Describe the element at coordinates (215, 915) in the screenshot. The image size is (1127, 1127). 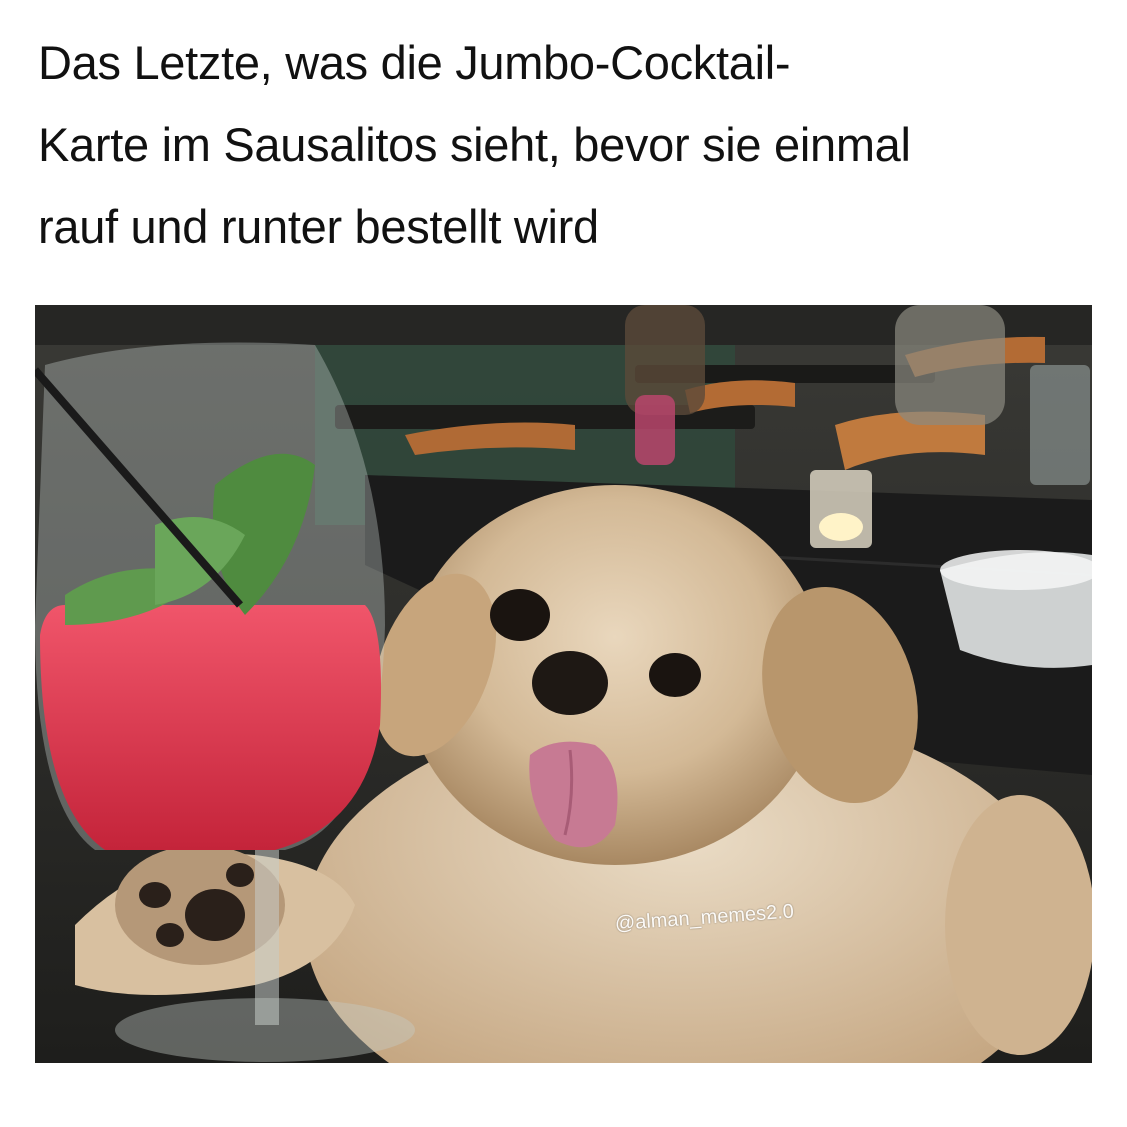
I see `dog-paw-pad` at that location.